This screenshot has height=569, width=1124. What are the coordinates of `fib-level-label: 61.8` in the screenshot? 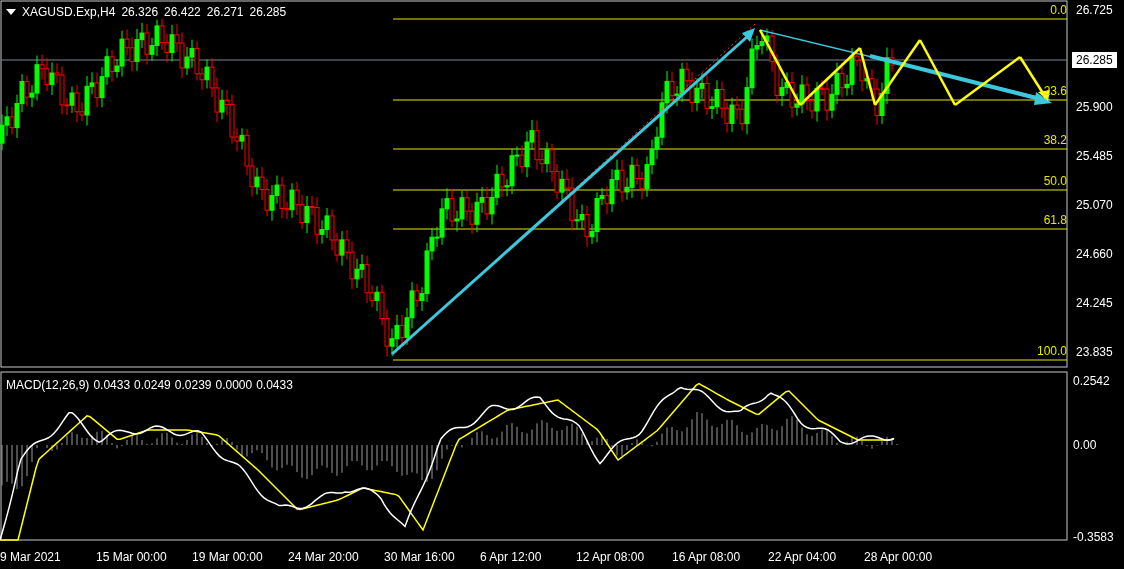 It's located at (1055, 220).